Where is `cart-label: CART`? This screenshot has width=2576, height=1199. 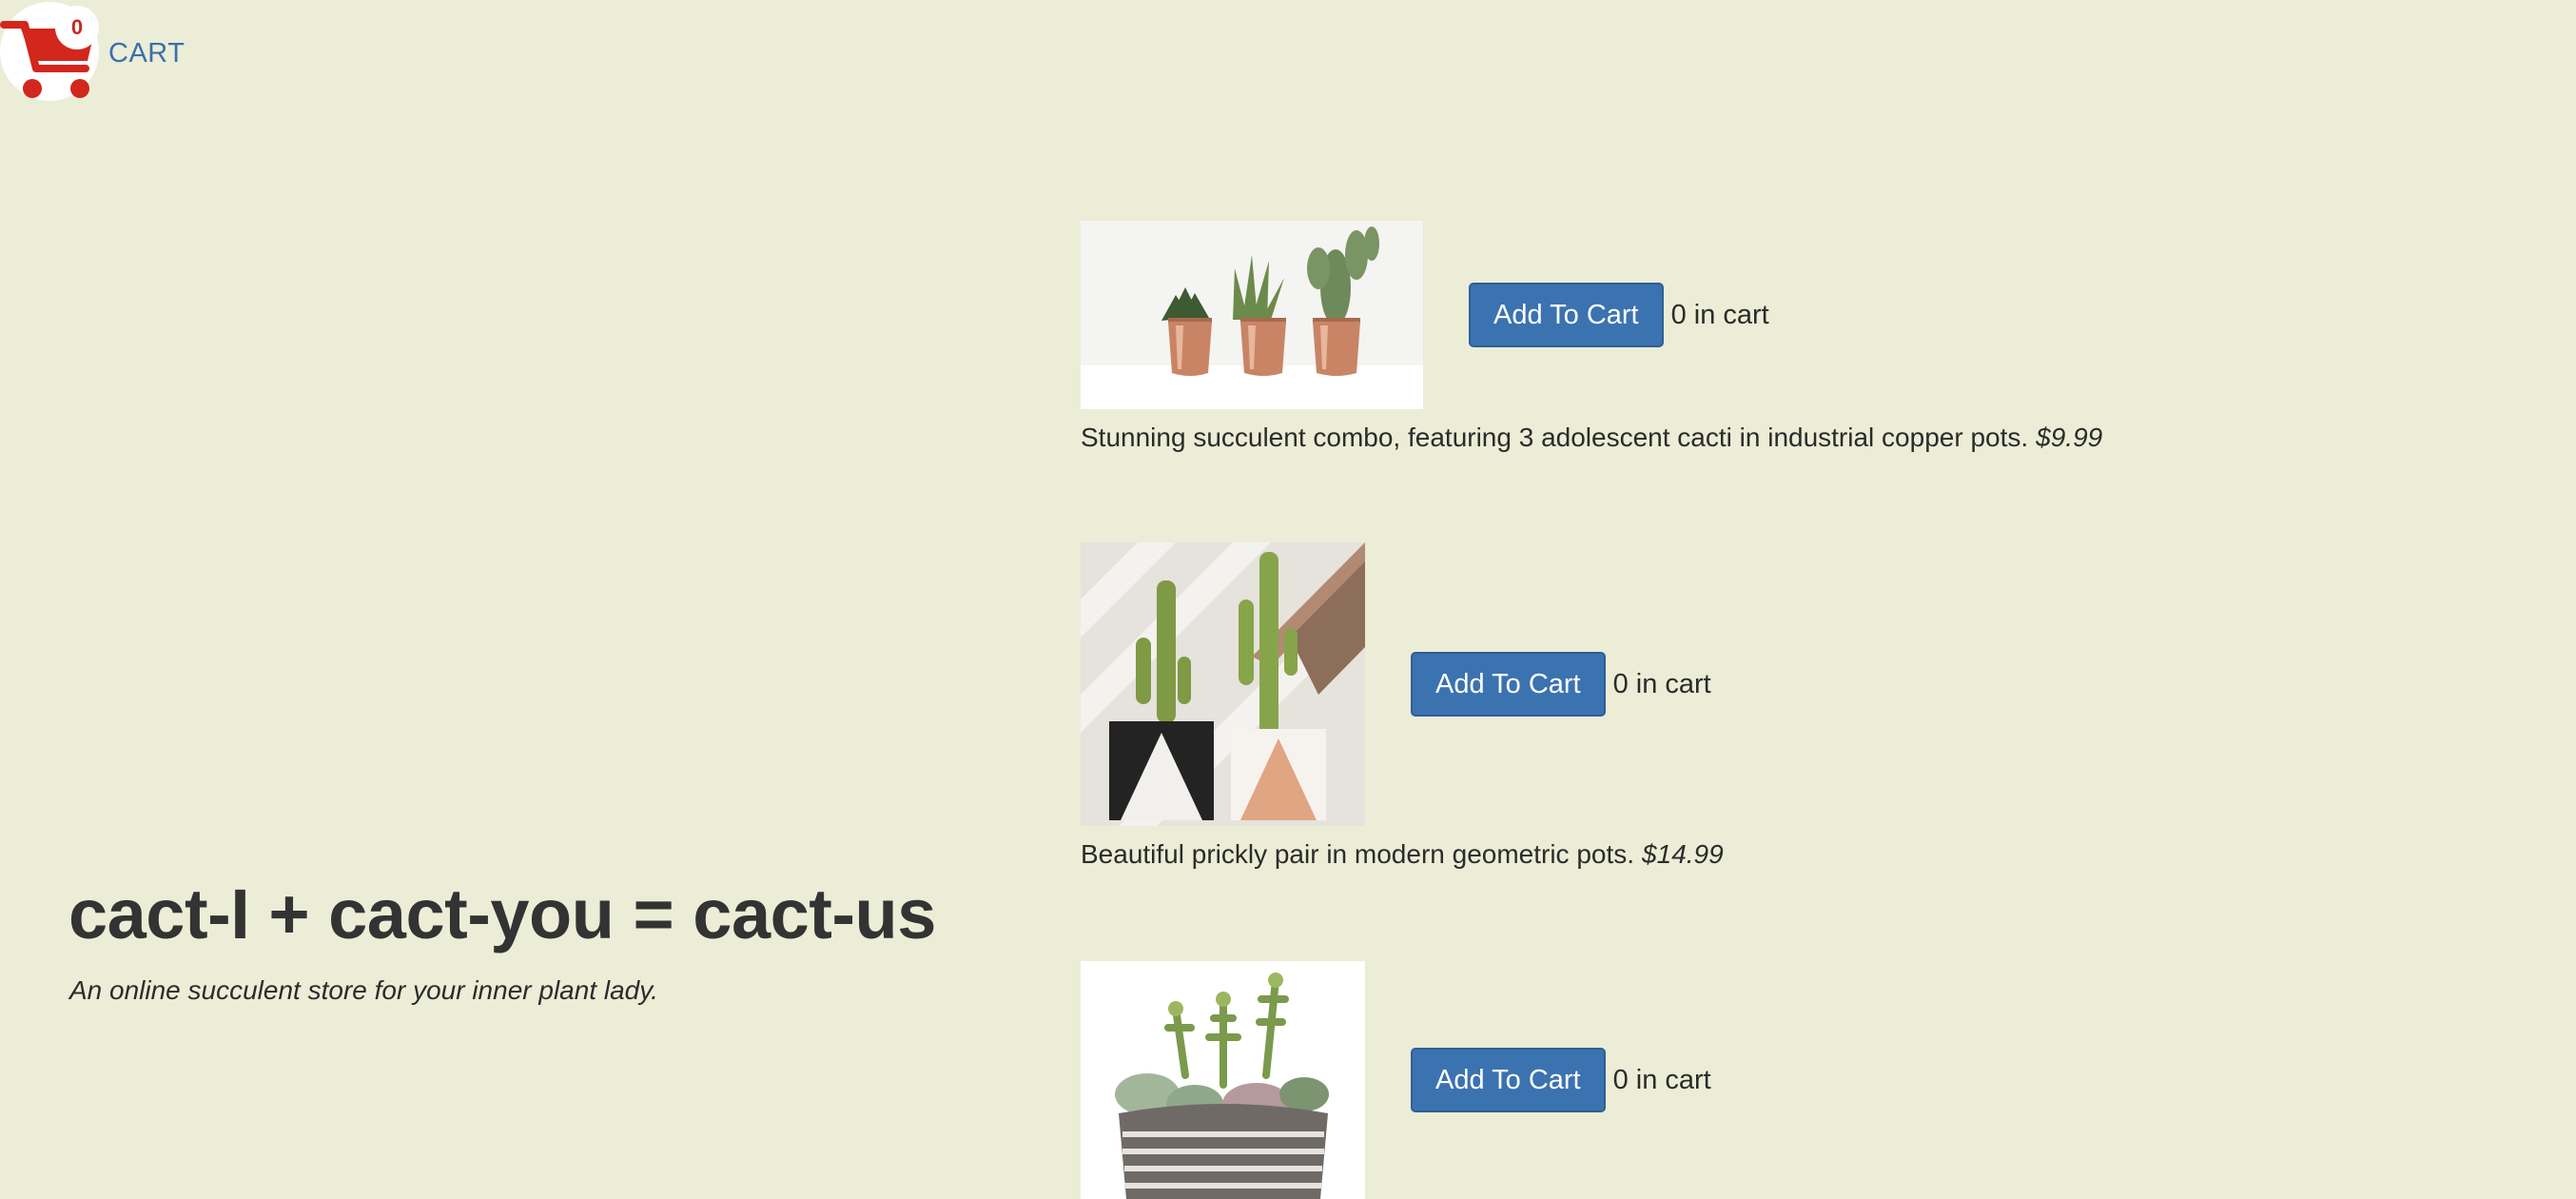
cart-label: CART is located at coordinates (147, 53).